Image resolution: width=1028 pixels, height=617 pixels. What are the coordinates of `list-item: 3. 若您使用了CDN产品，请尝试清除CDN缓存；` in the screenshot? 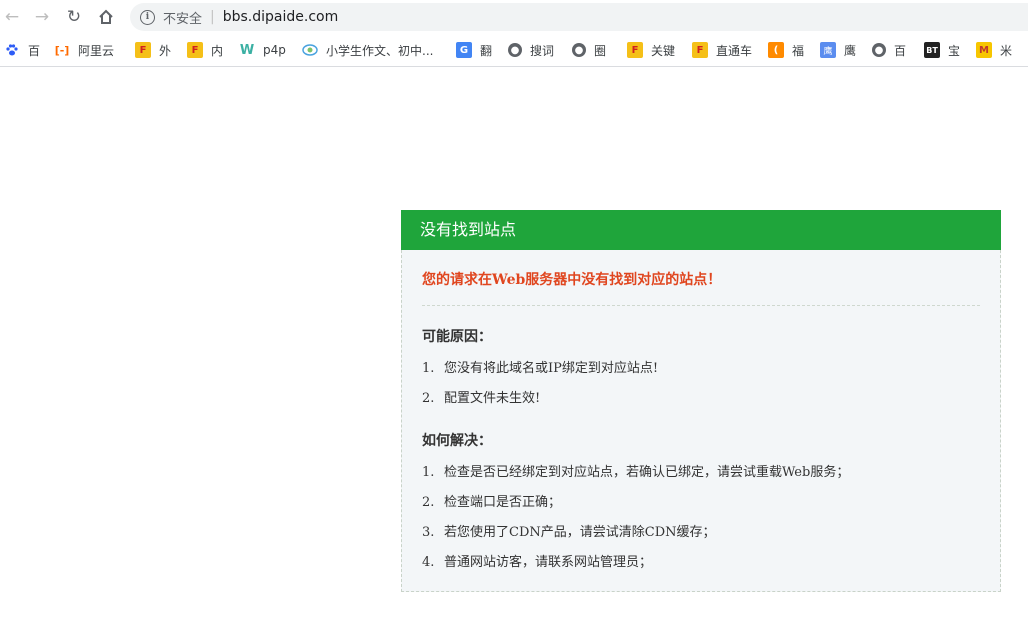 It's located at (569, 530).